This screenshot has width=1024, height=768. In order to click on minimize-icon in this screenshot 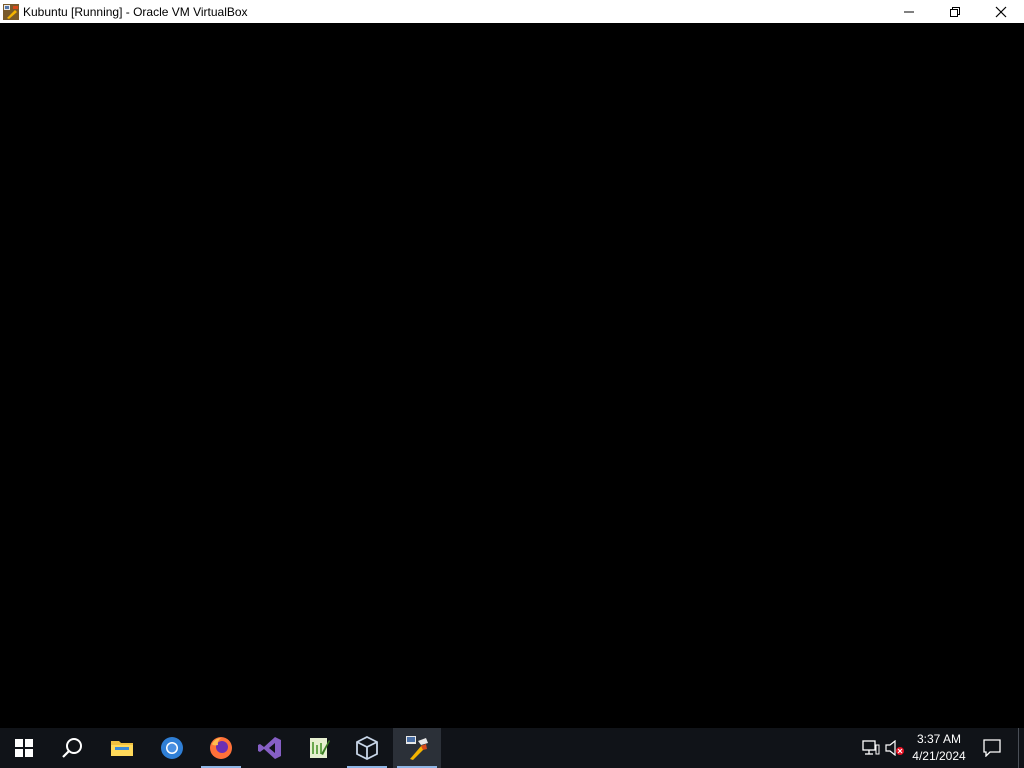, I will do `click(909, 11)`.